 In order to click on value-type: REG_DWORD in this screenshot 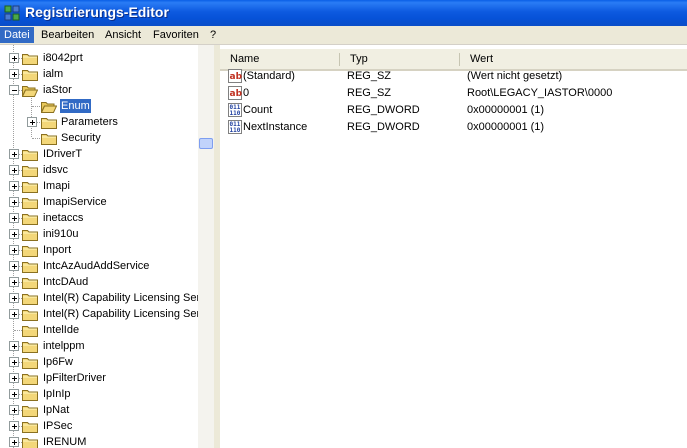, I will do `click(383, 110)`.